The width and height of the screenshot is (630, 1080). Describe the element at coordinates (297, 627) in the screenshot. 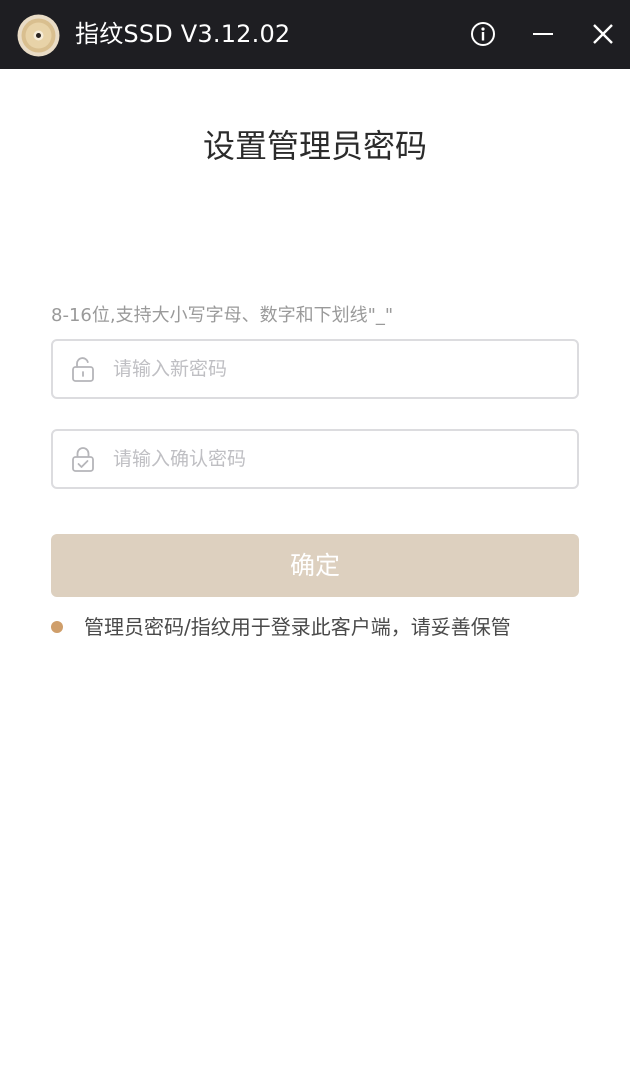

I see `security-note: 管理员密码/指纹用于登录此客户端，请妥善保管` at that location.